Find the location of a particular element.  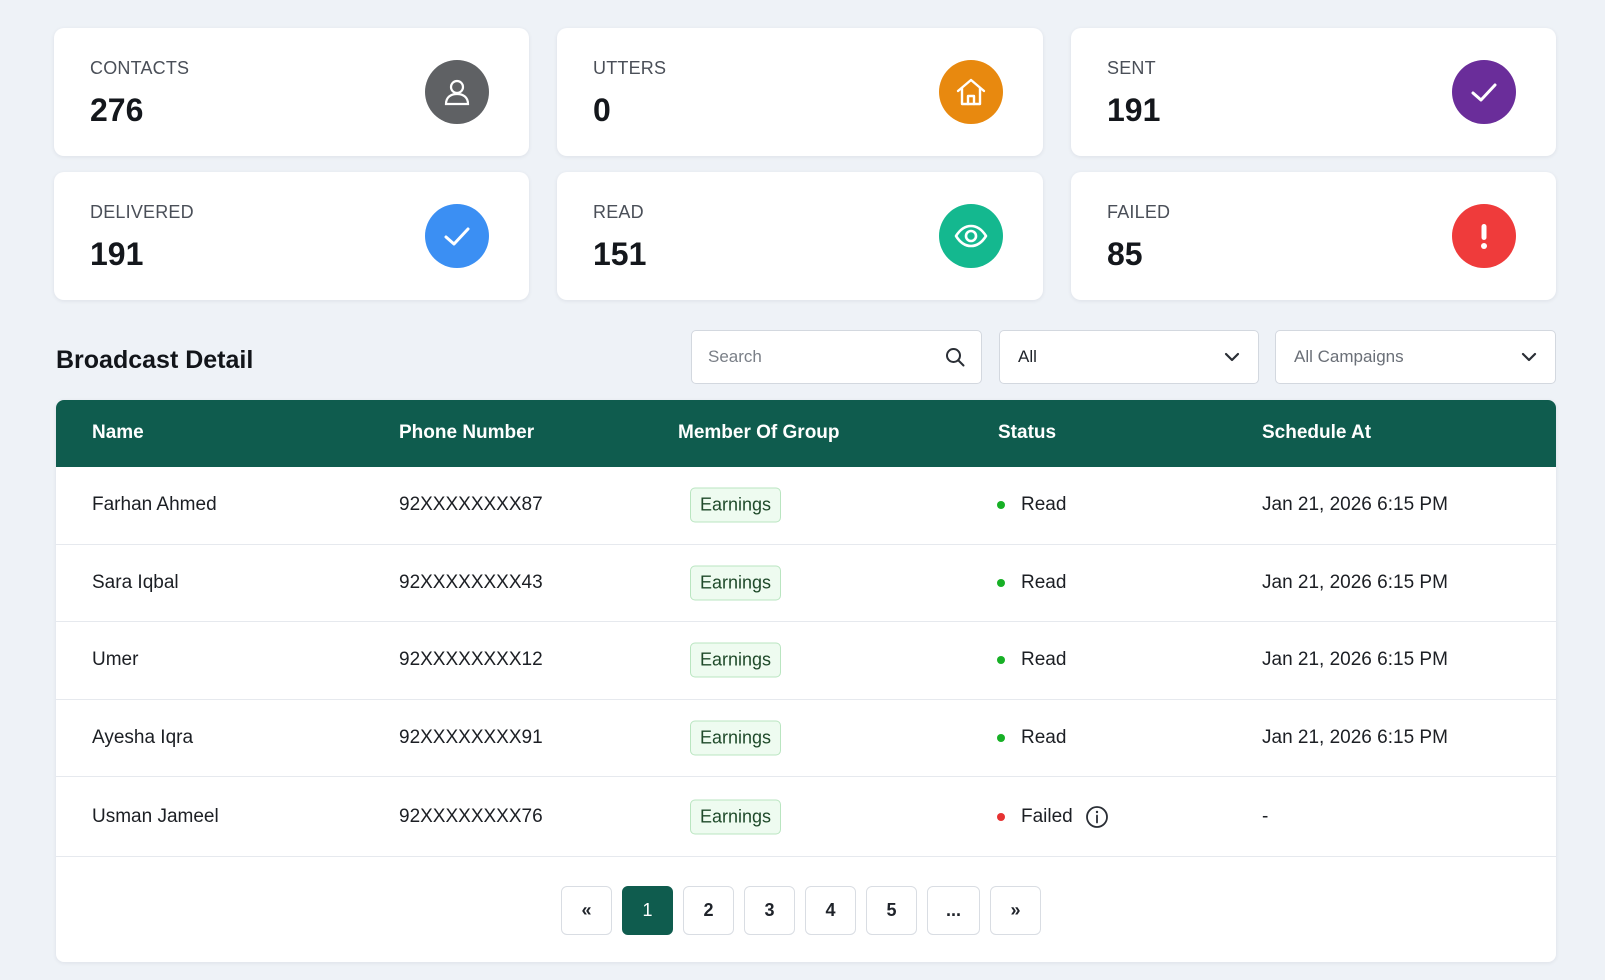

status-filter-dropdown: All is located at coordinates (1129, 357).